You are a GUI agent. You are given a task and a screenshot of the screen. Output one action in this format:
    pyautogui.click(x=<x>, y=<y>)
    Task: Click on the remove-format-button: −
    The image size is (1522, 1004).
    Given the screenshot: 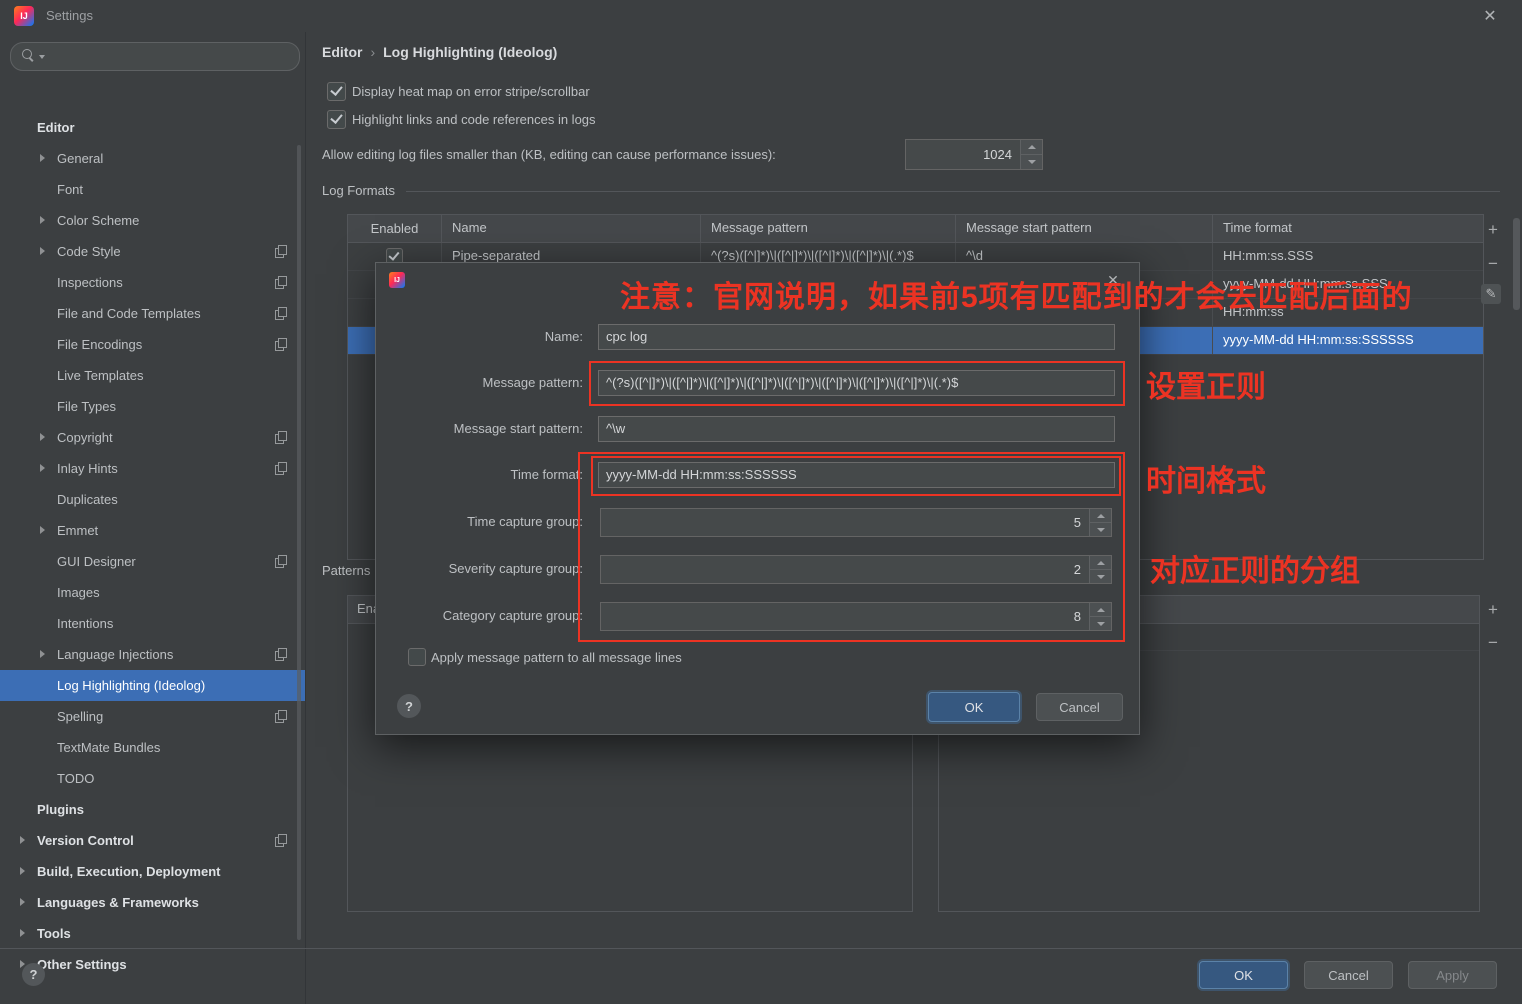 What is the action you would take?
    pyautogui.click(x=1493, y=264)
    